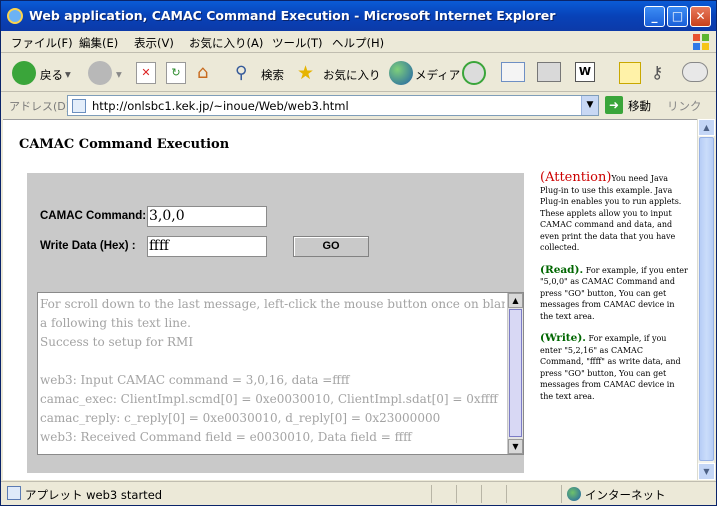 The height and width of the screenshot is (506, 717). What do you see at coordinates (562, 269) in the screenshot?
I see `read-heading: (Read).` at bounding box center [562, 269].